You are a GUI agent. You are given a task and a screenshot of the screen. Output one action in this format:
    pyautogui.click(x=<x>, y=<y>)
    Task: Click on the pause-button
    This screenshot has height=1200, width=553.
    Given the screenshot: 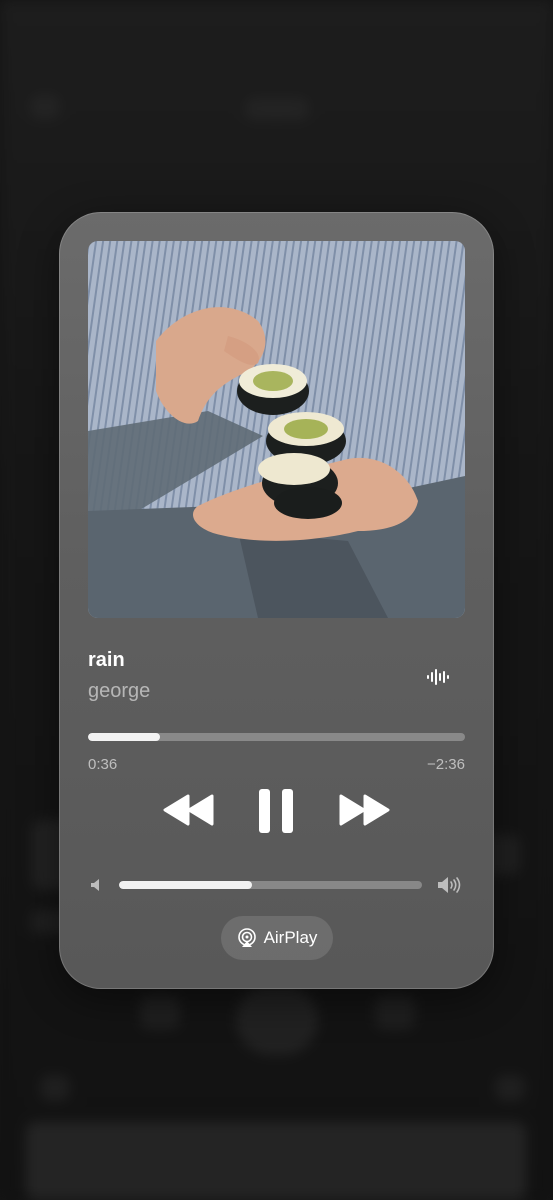 What is the action you would take?
    pyautogui.click(x=276, y=811)
    